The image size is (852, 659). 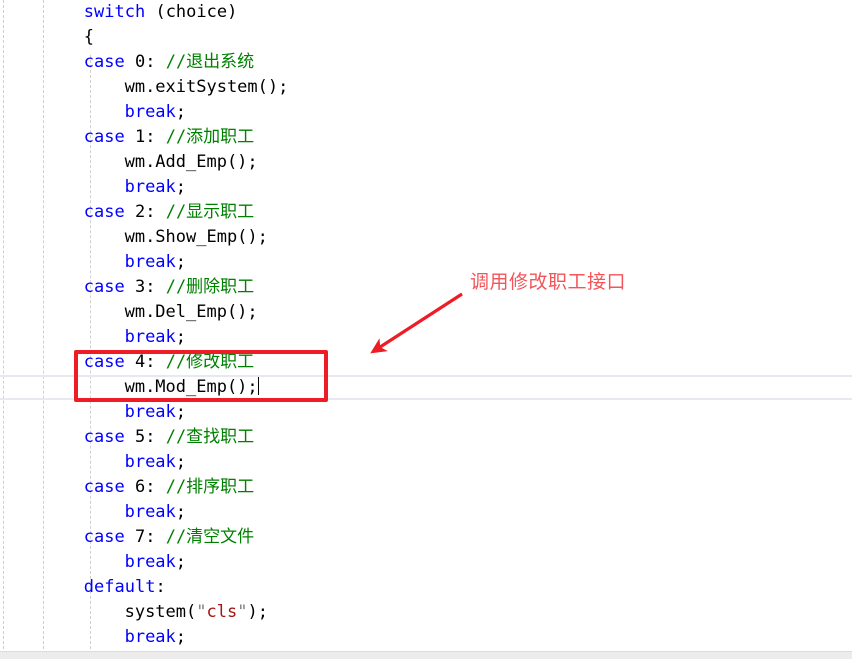 I want to click on code-token-plain: :, so click(x=160, y=587).